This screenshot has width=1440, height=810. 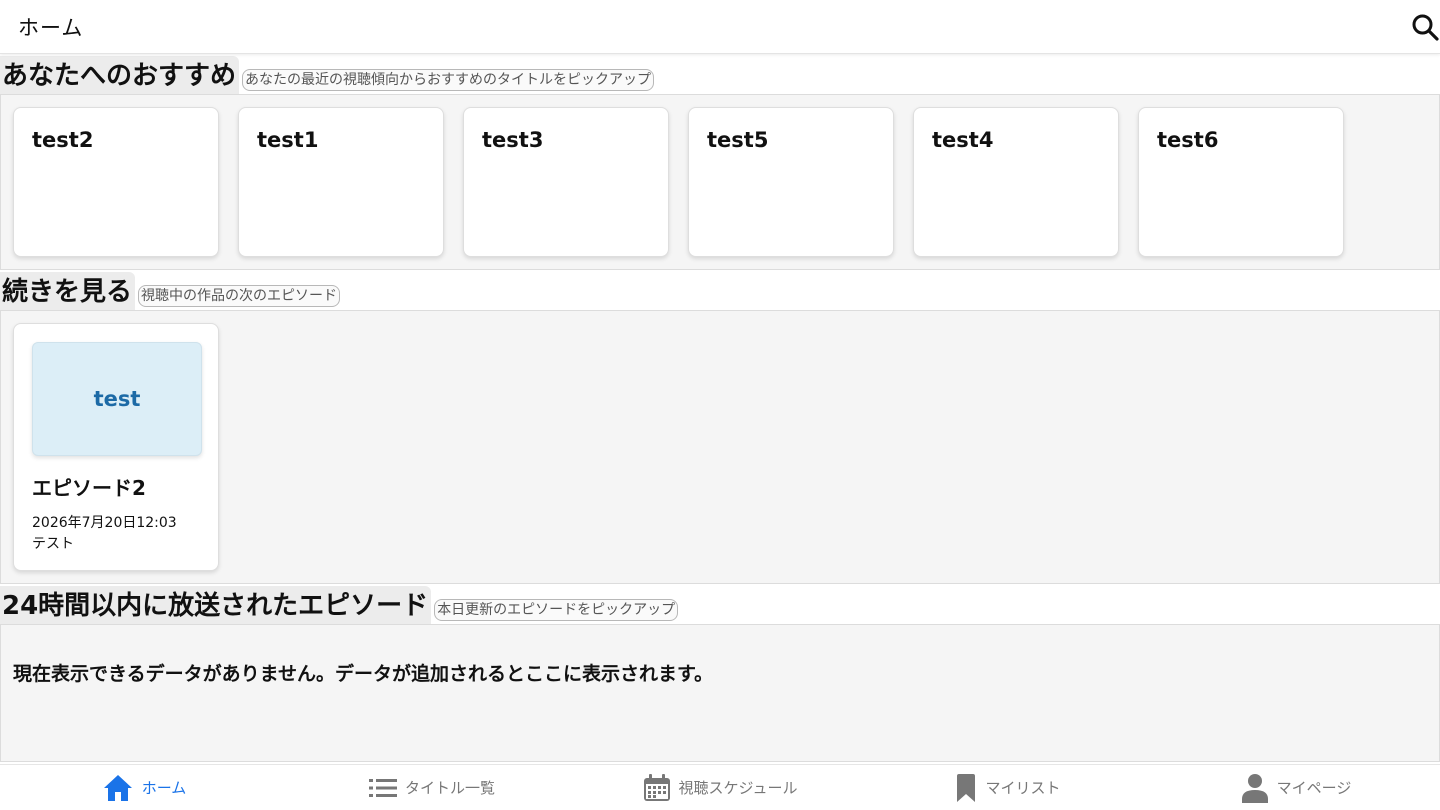 I want to click on episode-description: テスト, so click(x=53, y=544).